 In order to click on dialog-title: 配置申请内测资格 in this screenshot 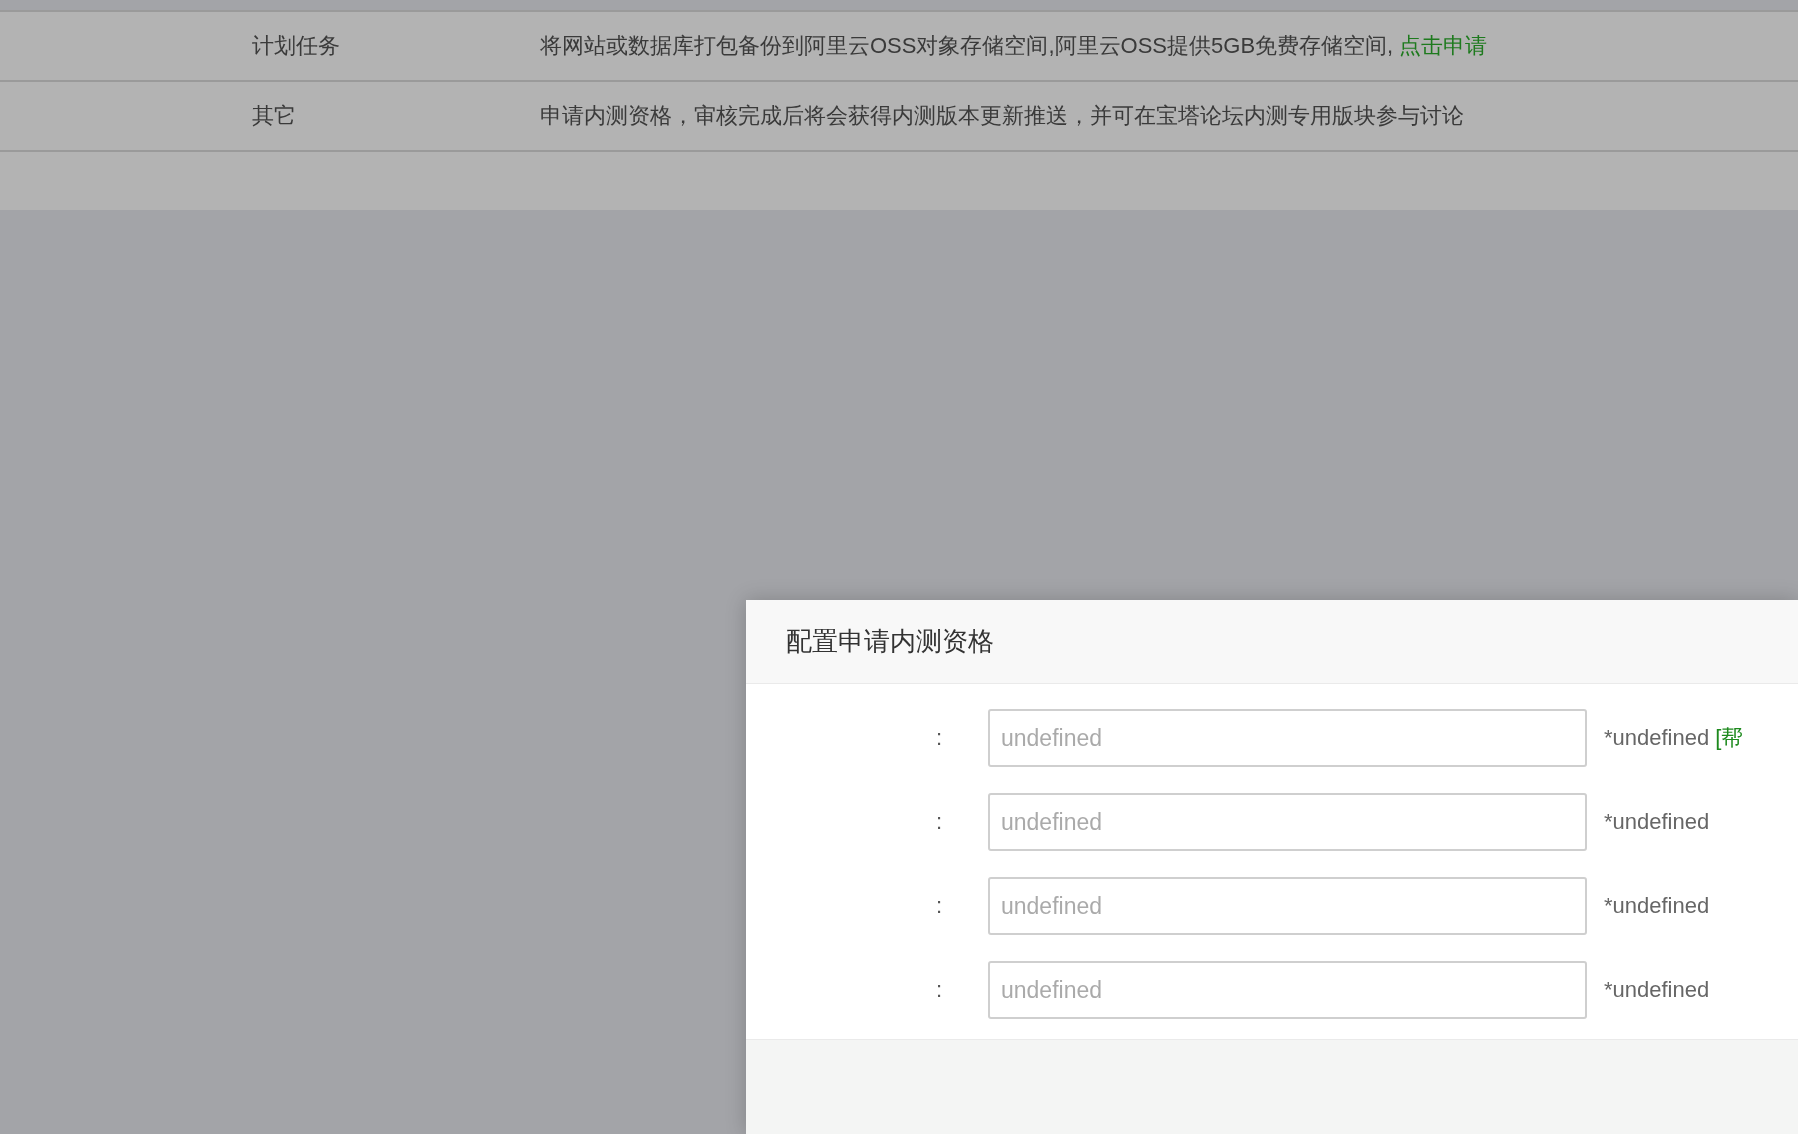, I will do `click(890, 641)`.